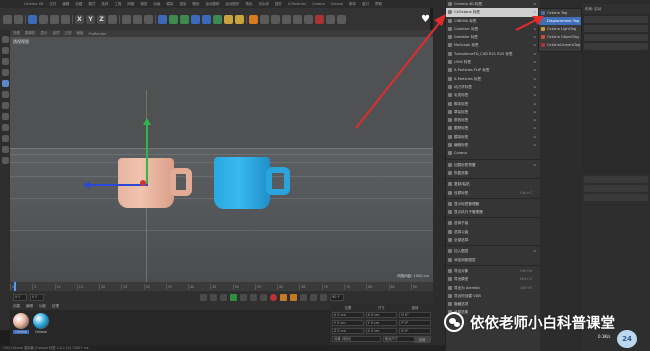 This screenshot has width=650, height=351. What do you see at coordinates (5, 83) in the screenshot?
I see `points-mode-icon` at bounding box center [5, 83].